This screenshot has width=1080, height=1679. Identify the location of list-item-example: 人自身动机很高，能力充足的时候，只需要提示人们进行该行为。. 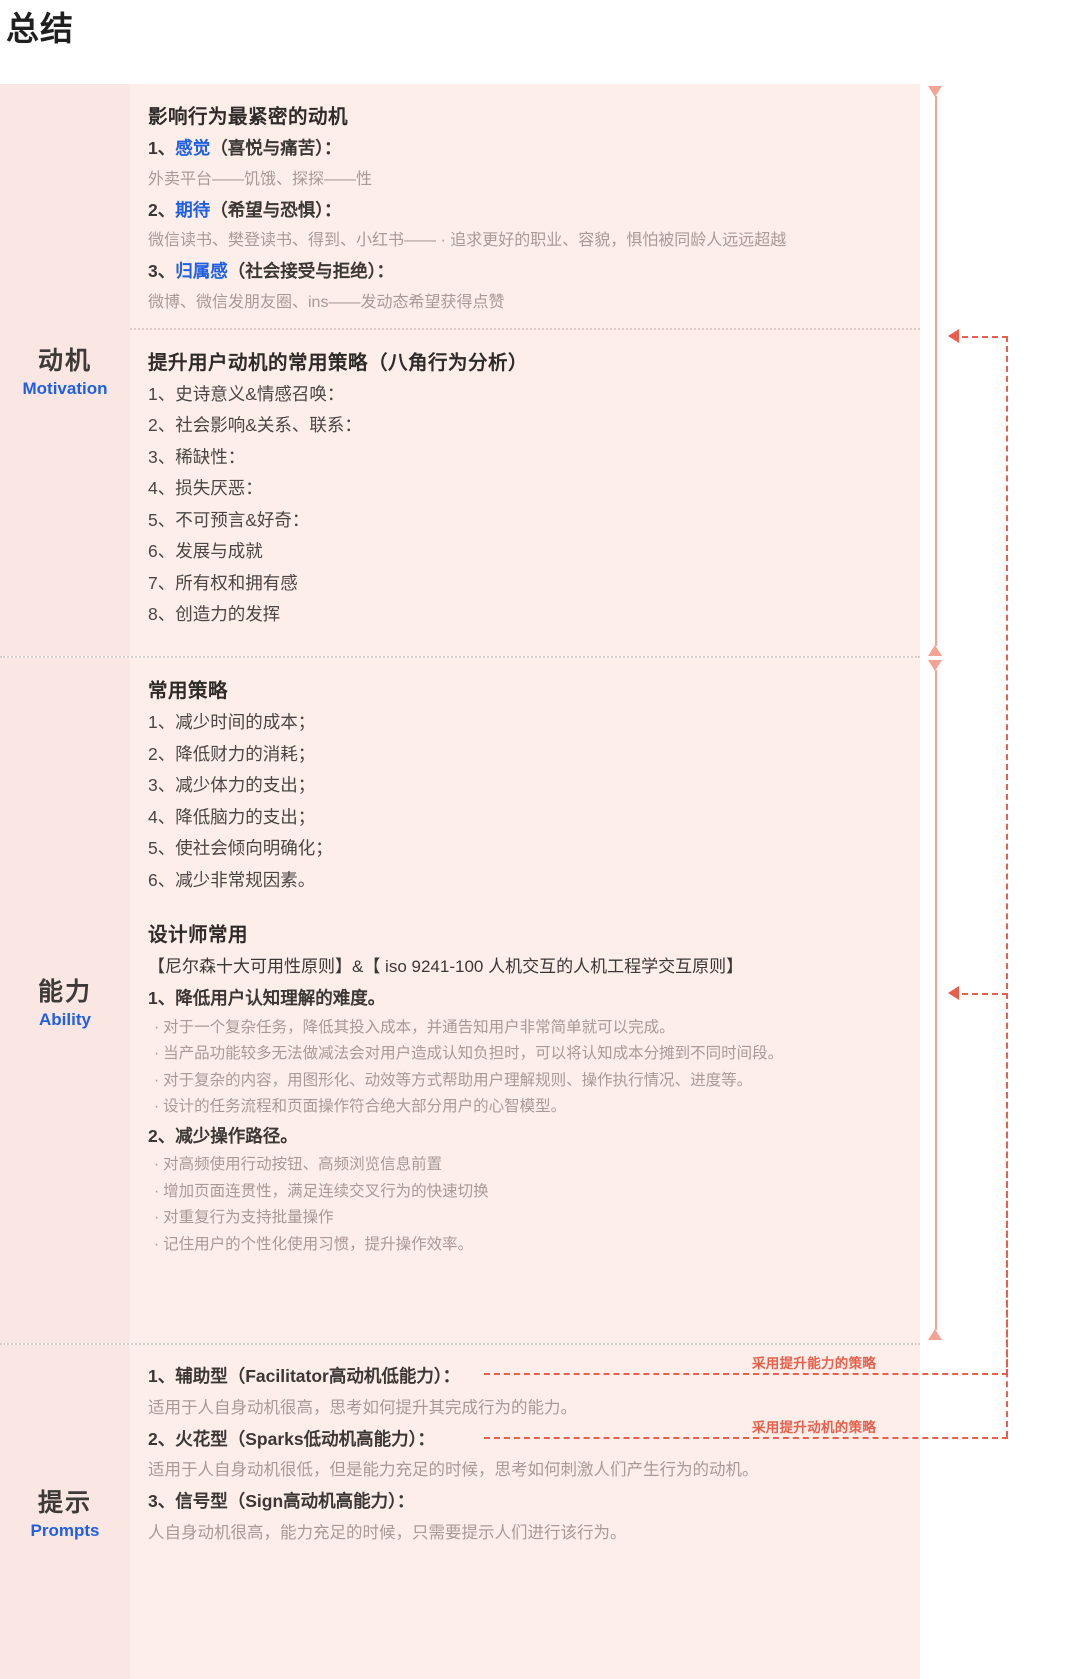
(387, 1532).